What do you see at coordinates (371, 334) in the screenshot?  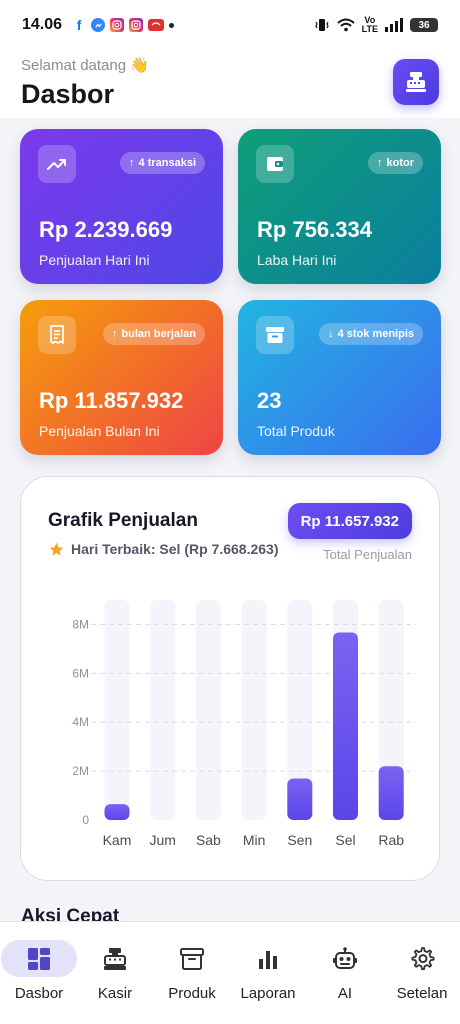 I see `stat-badge: ↓ 4 stok menipis` at bounding box center [371, 334].